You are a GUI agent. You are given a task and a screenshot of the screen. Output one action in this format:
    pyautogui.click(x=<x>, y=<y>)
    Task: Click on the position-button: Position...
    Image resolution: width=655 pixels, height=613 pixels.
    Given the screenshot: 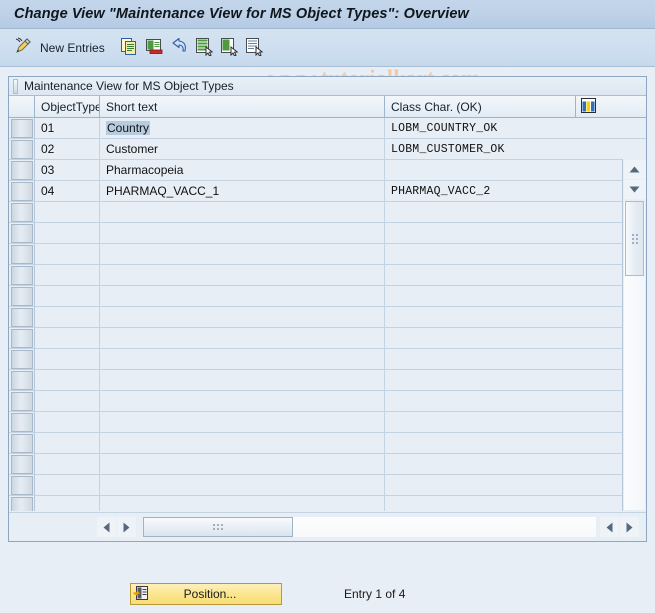 What is the action you would take?
    pyautogui.click(x=206, y=594)
    